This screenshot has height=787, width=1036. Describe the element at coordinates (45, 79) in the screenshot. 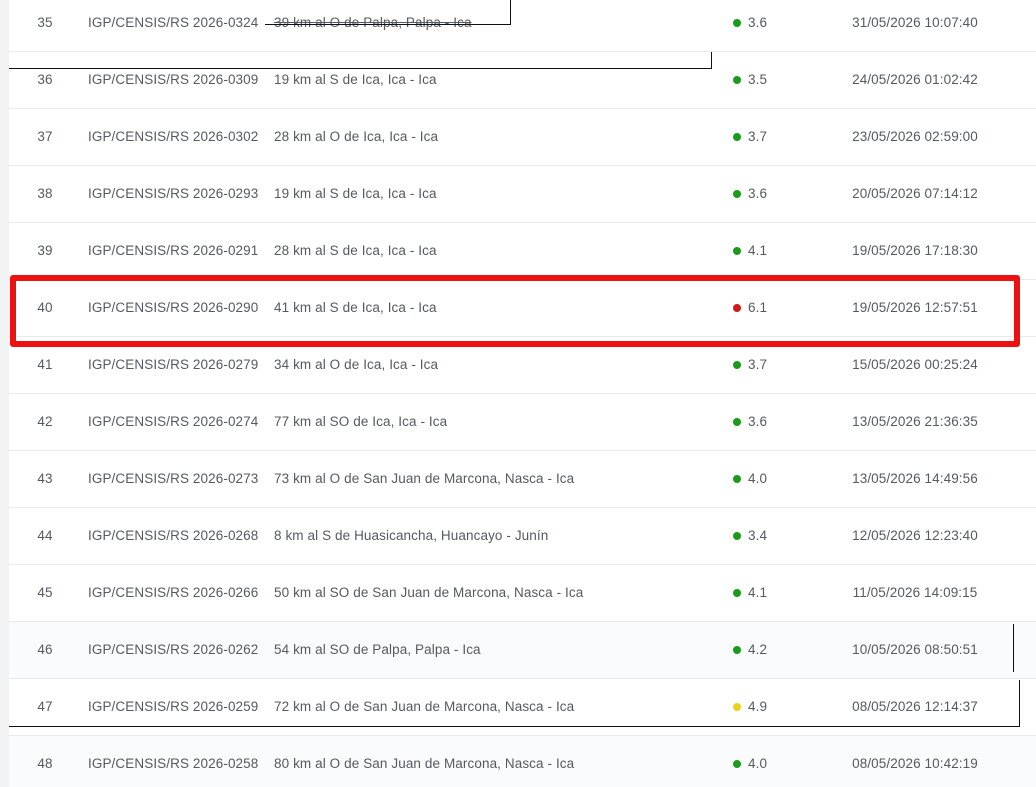

I see `row-number: 36` at that location.